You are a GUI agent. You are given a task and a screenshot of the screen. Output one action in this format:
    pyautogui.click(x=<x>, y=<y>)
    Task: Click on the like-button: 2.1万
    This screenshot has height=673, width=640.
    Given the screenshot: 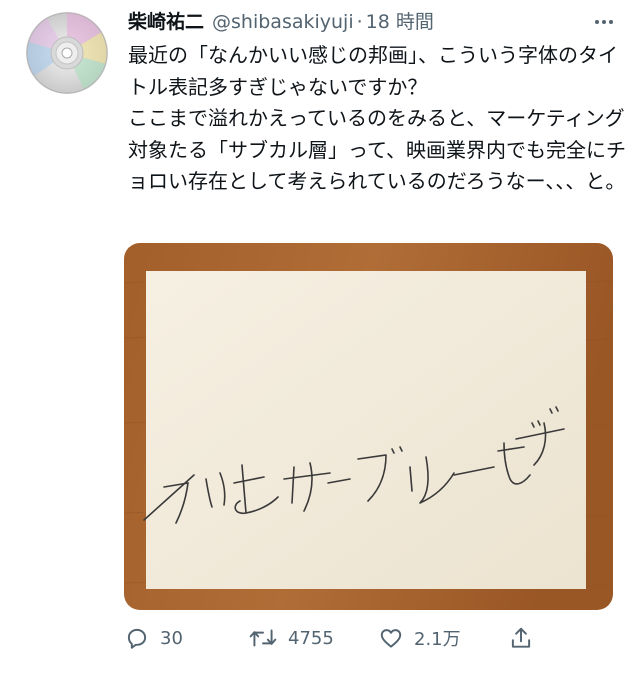 What is the action you would take?
    pyautogui.click(x=419, y=638)
    